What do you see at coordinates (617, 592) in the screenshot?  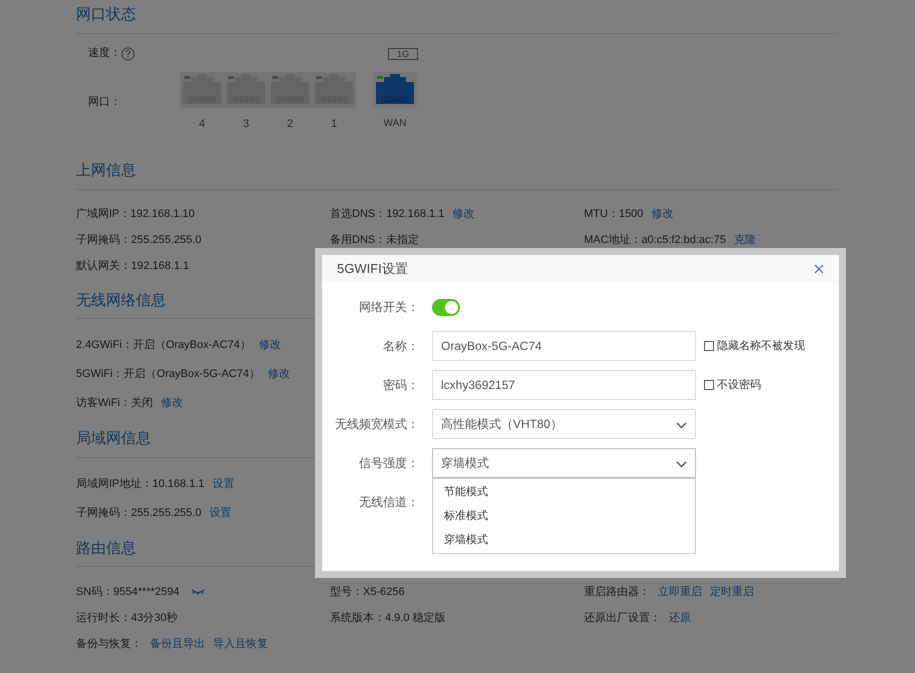 I see `info-text: 重启路由器：` at bounding box center [617, 592].